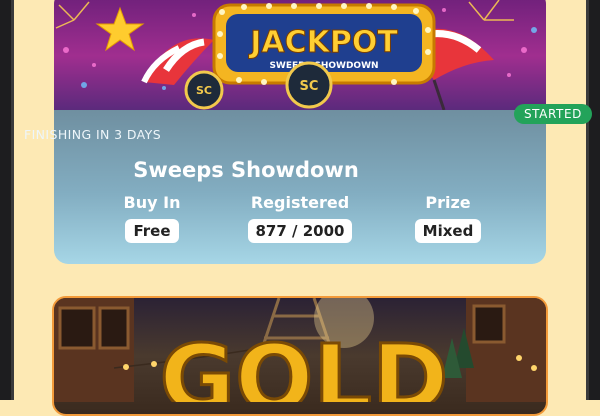 The height and width of the screenshot is (416, 600). What do you see at coordinates (120, 29) in the screenshot?
I see `star-decoration` at bounding box center [120, 29].